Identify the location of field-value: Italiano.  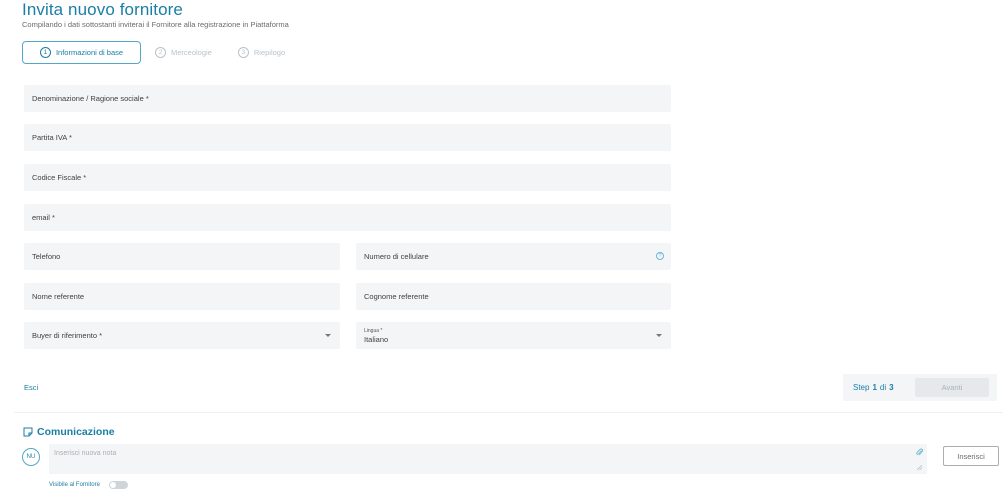
(376, 339).